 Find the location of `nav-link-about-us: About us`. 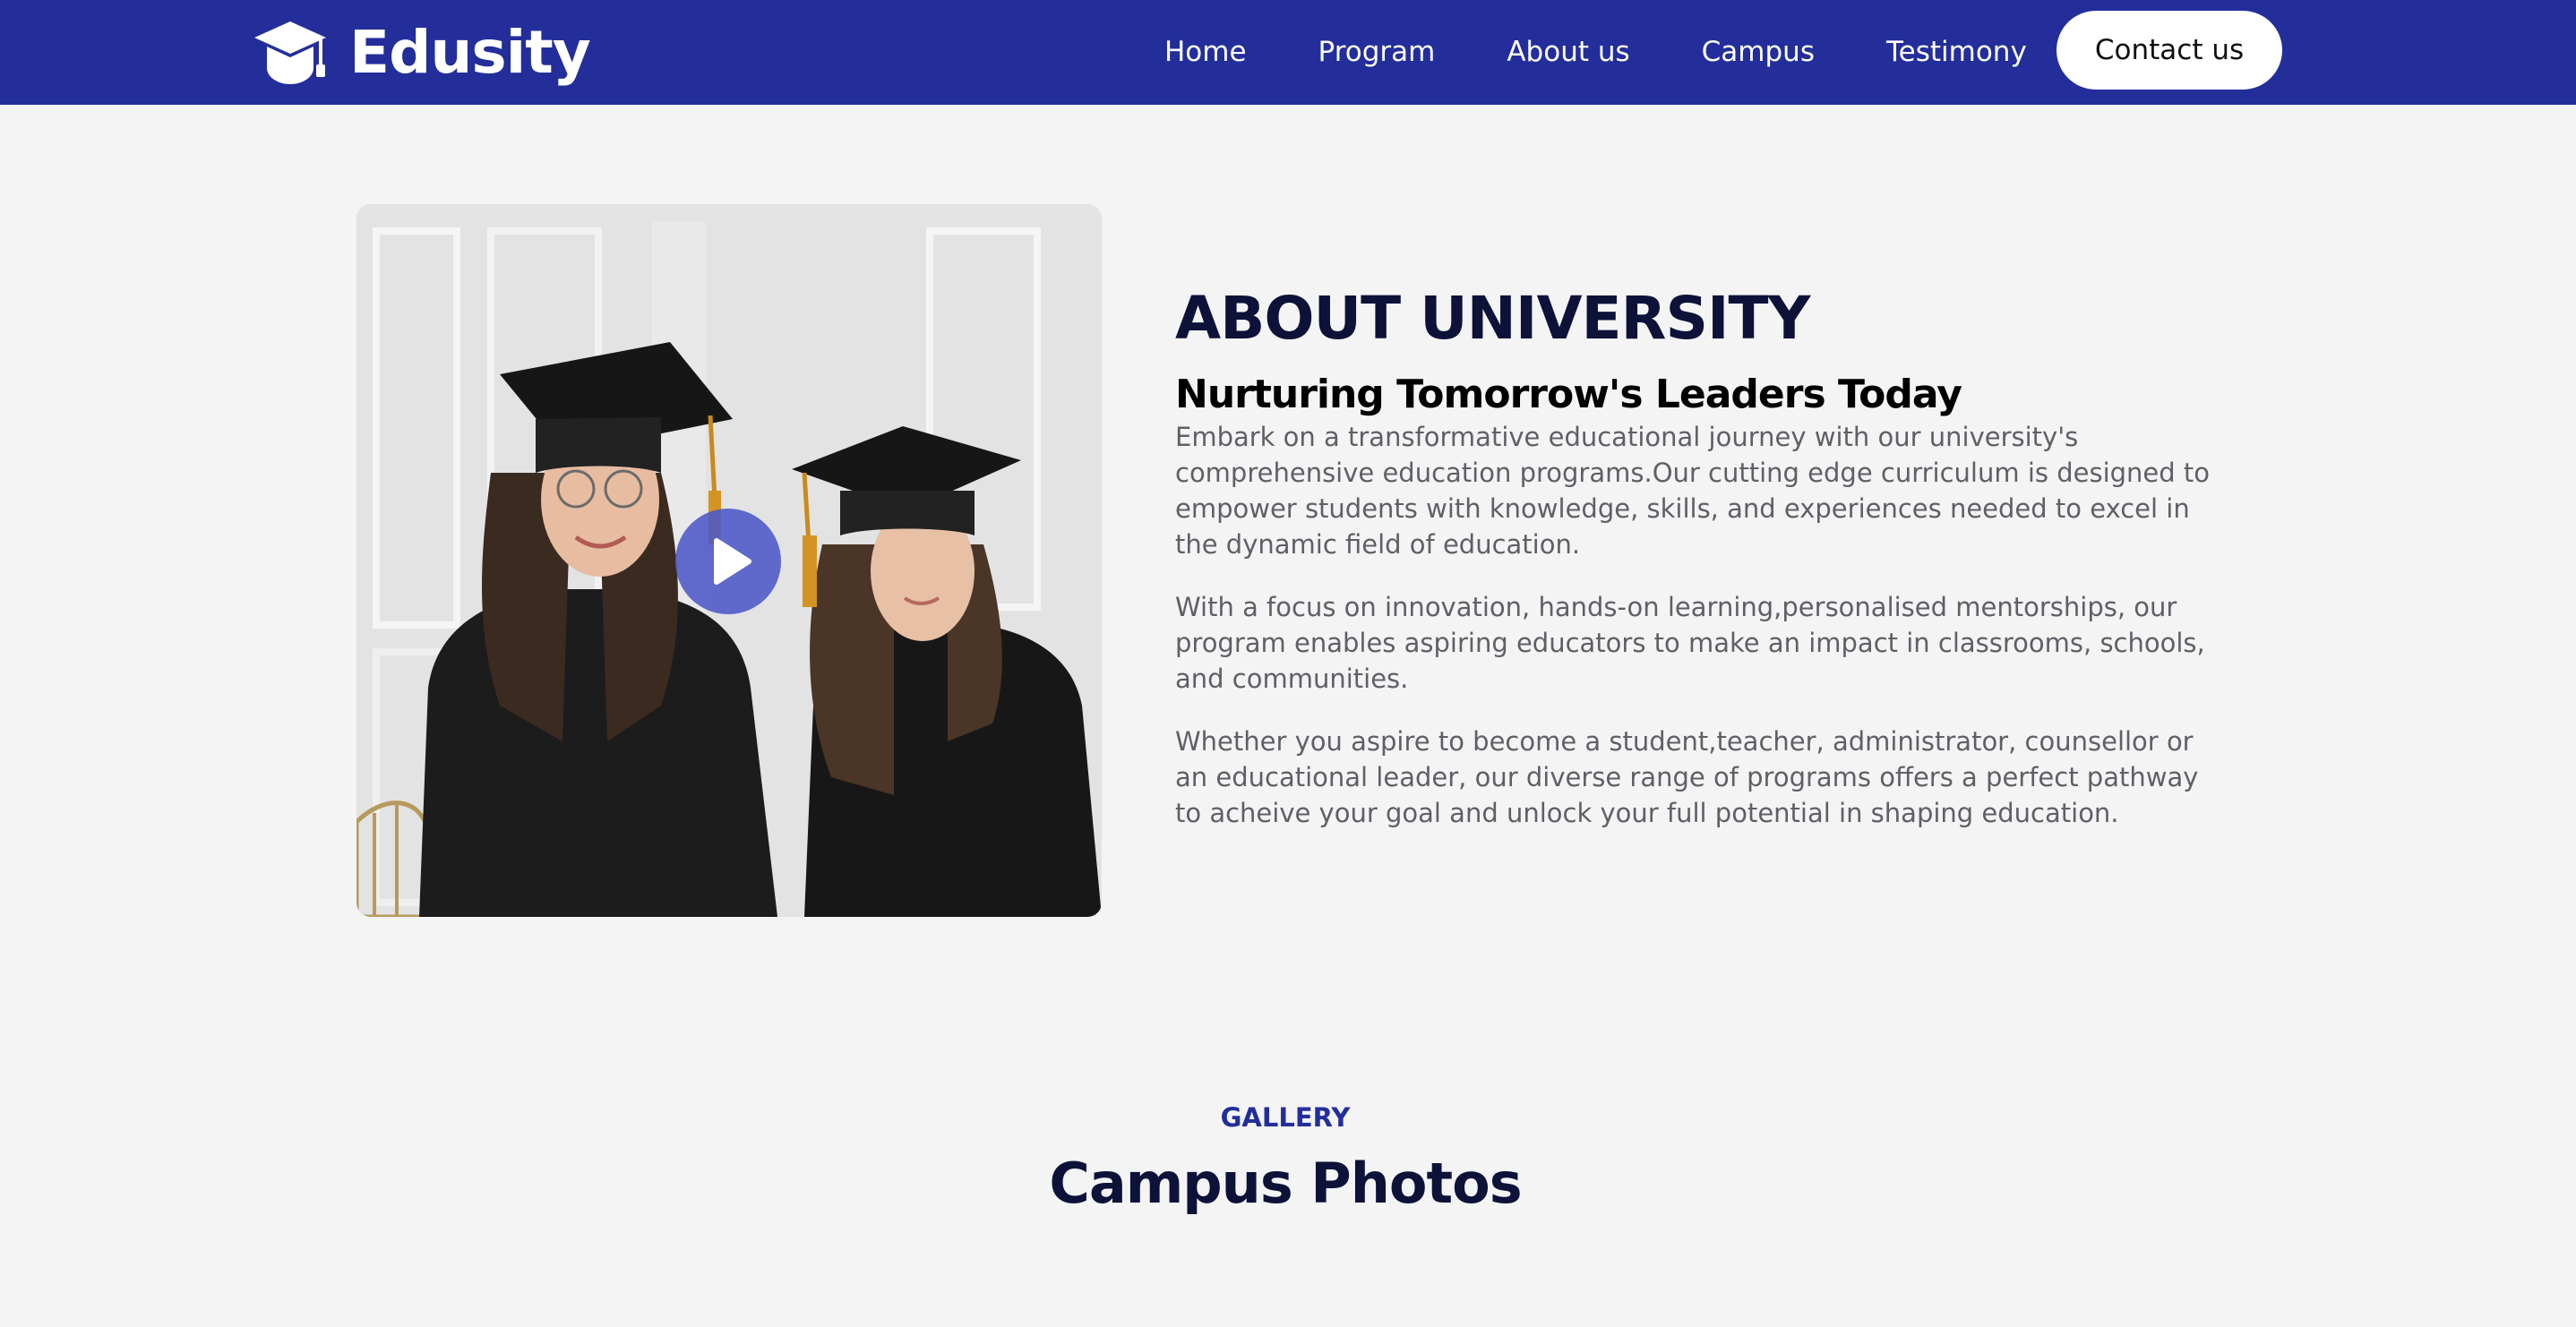

nav-link-about-us: About us is located at coordinates (1568, 52).